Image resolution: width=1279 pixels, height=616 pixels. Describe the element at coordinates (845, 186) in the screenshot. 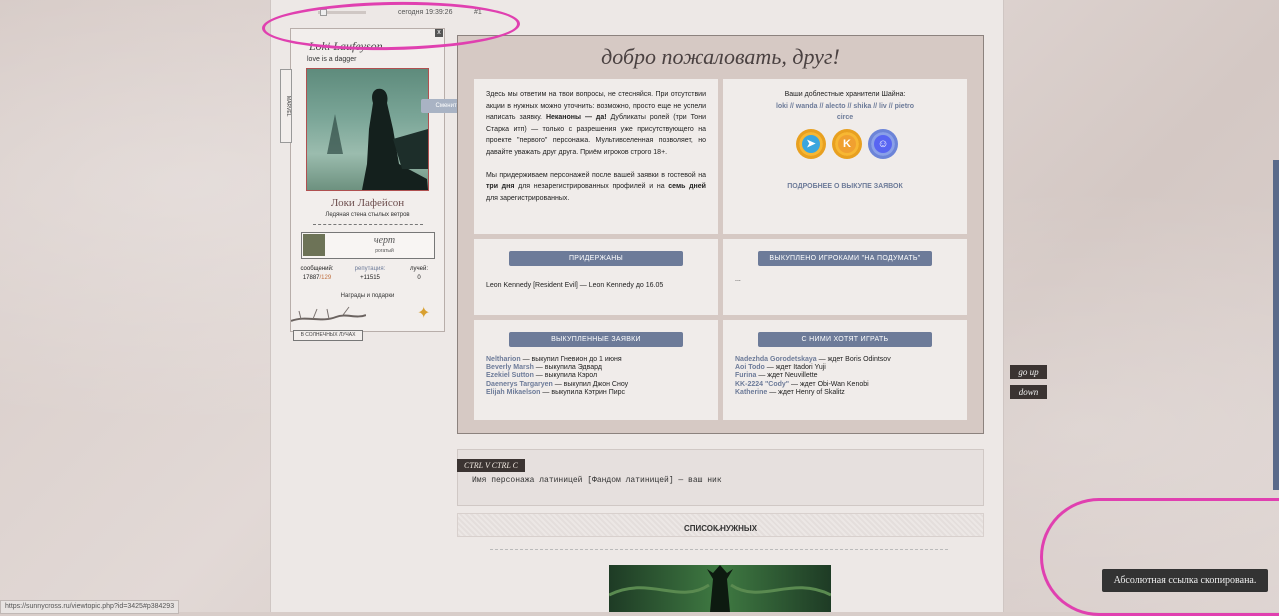

I see `more-about-claims-link: ПОДРОБНЕЕ О ВЫКУПЕ ЗАЯВОК` at that location.